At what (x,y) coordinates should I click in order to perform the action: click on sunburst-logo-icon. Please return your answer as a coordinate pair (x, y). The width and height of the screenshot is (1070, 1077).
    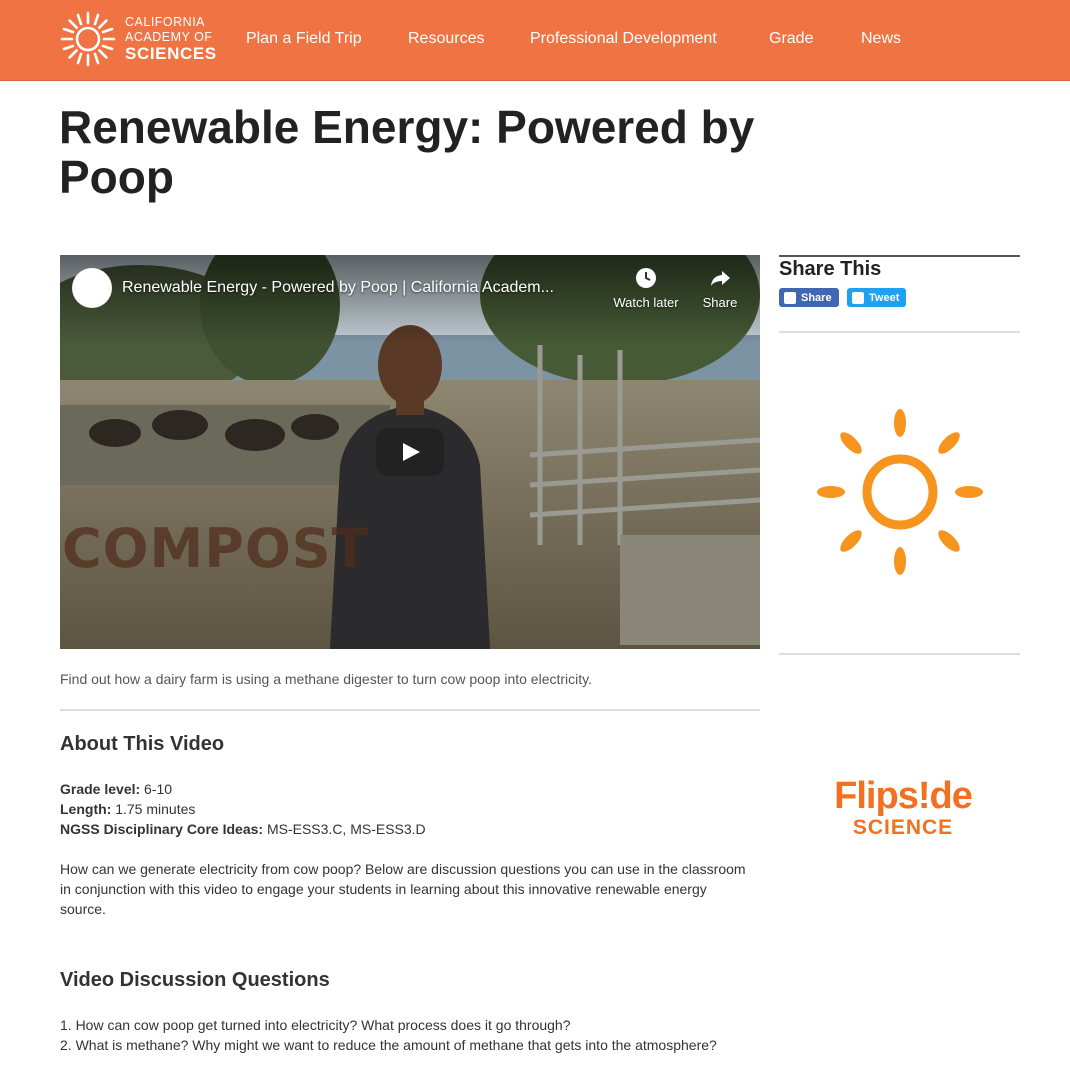
    Looking at the image, I should click on (88, 39).